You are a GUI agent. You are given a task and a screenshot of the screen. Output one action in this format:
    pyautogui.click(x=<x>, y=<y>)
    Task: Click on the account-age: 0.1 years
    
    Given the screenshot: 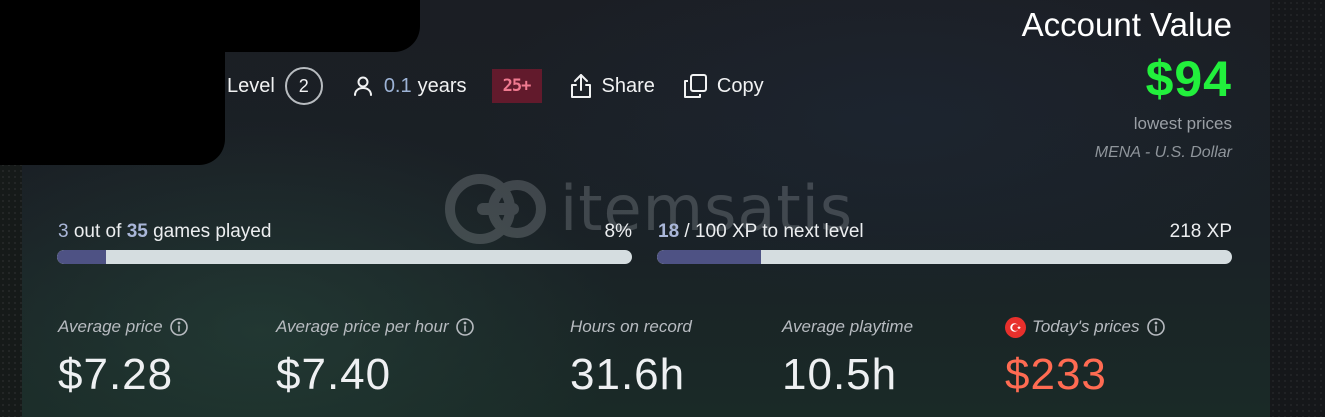 What is the action you would take?
    pyautogui.click(x=409, y=86)
    